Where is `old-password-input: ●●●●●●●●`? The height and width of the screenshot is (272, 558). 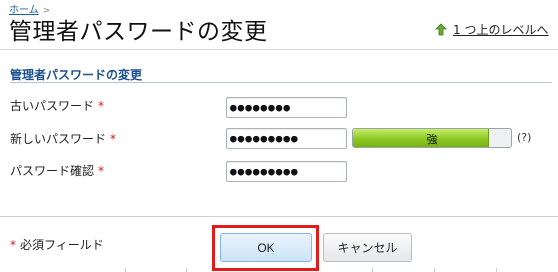 old-password-input: ●●●●●●●● is located at coordinates (286, 107).